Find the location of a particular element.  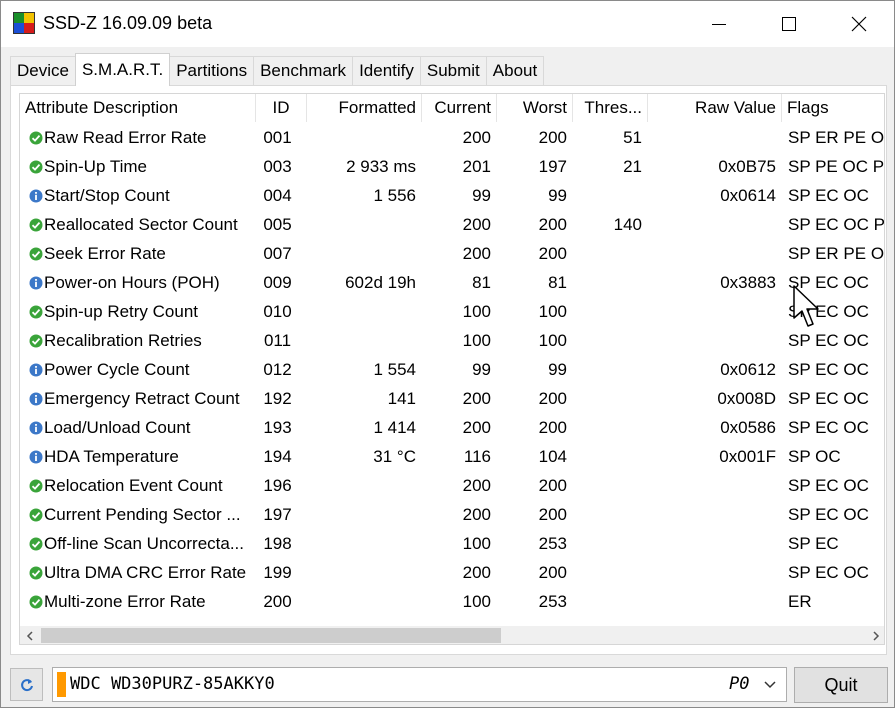

maximize-icon is located at coordinates (789, 24).